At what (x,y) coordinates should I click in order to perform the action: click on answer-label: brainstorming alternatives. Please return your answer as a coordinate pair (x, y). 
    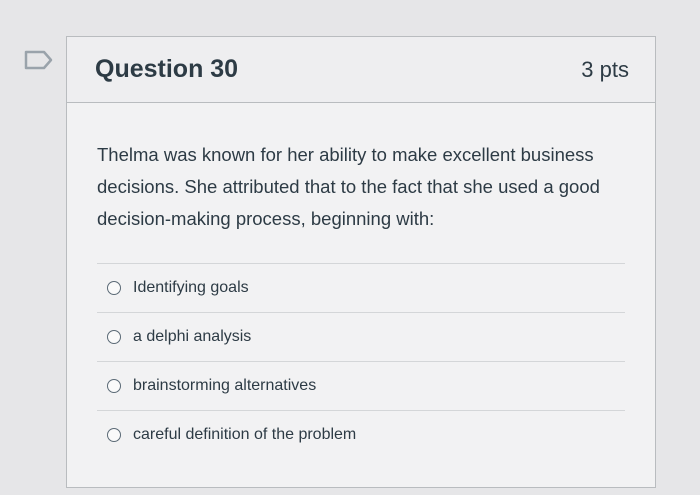
    Looking at the image, I should click on (225, 385).